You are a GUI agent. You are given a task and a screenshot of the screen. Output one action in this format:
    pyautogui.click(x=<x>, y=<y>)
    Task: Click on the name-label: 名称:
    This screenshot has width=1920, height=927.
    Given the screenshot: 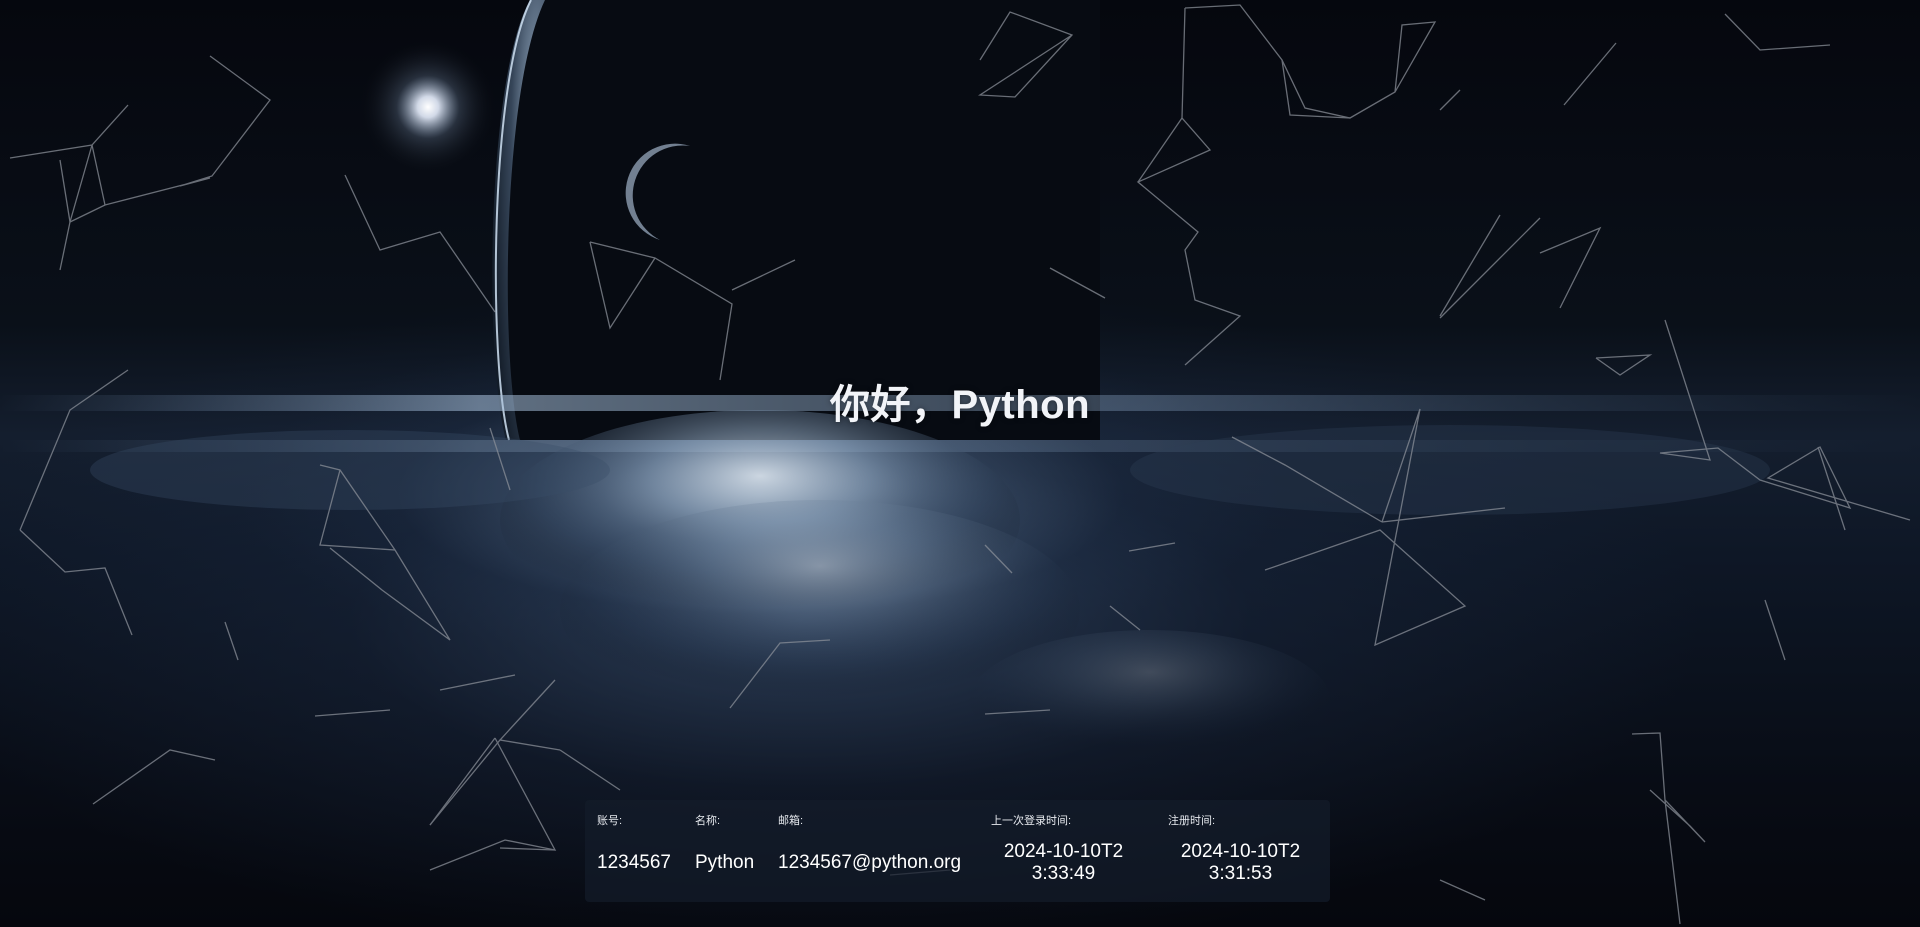 What is the action you would take?
    pyautogui.click(x=708, y=821)
    